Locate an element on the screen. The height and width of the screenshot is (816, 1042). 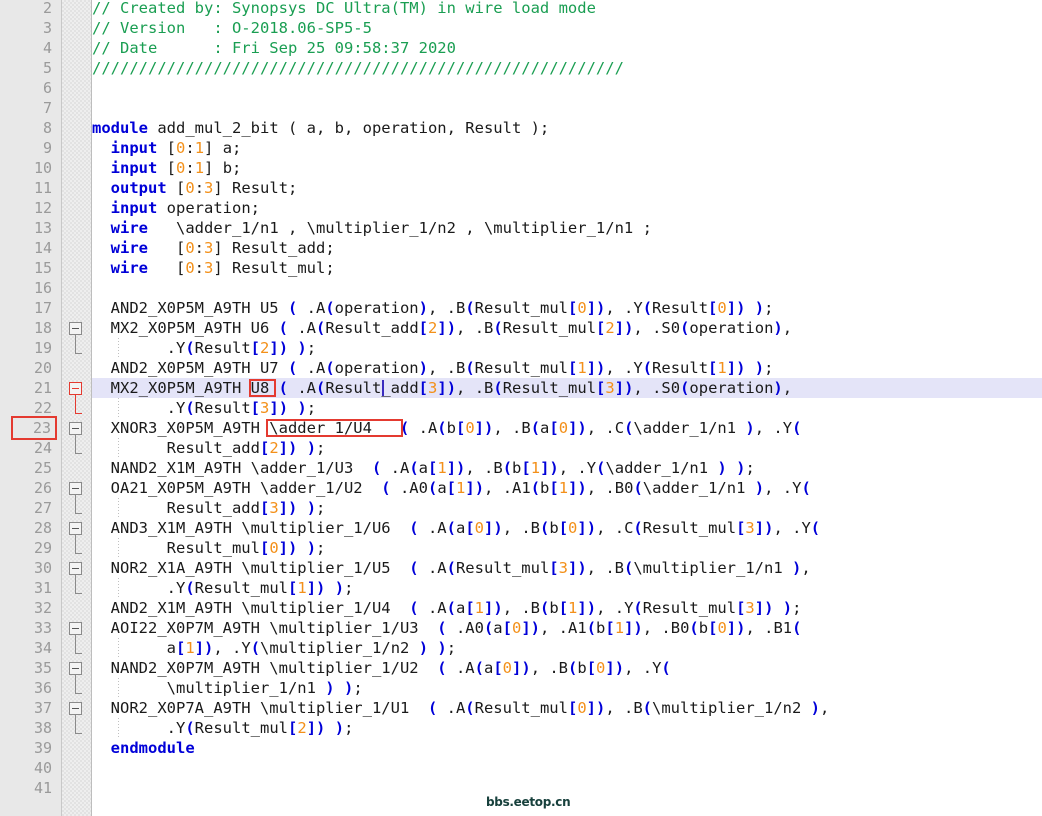
code-line: 40 is located at coordinates (521, 768).